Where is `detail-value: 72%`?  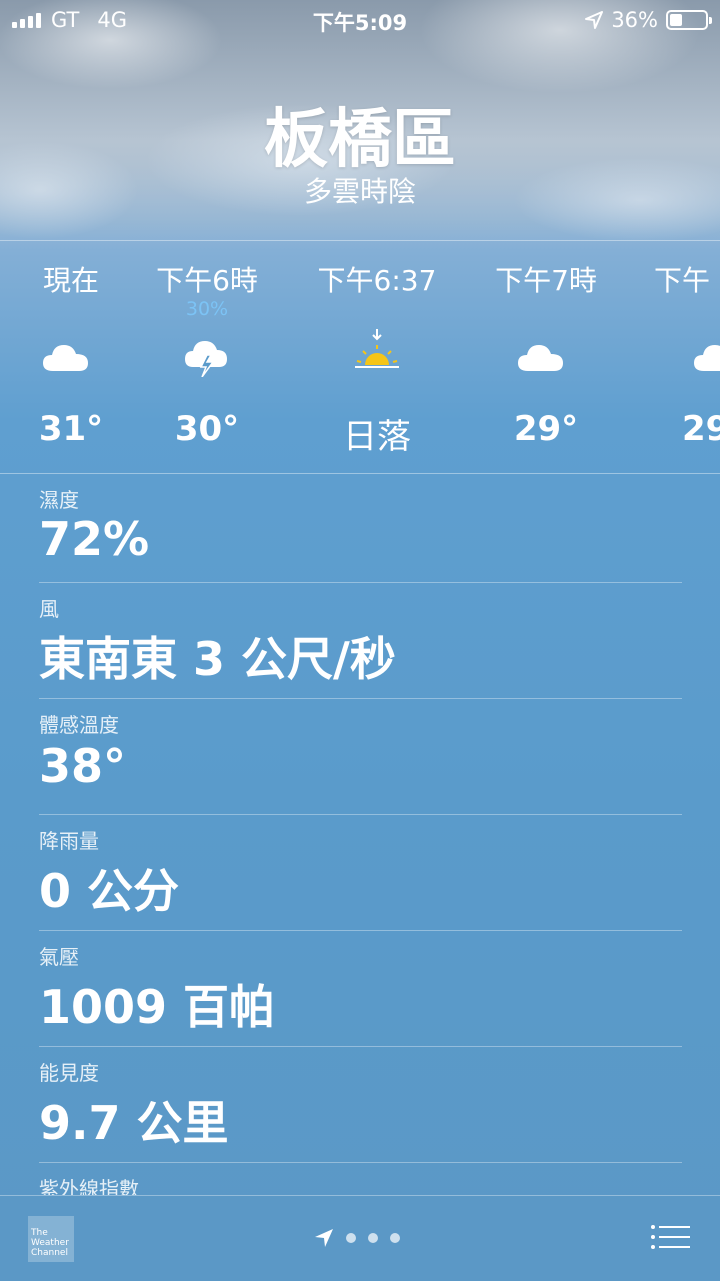
detail-value: 72% is located at coordinates (94, 539).